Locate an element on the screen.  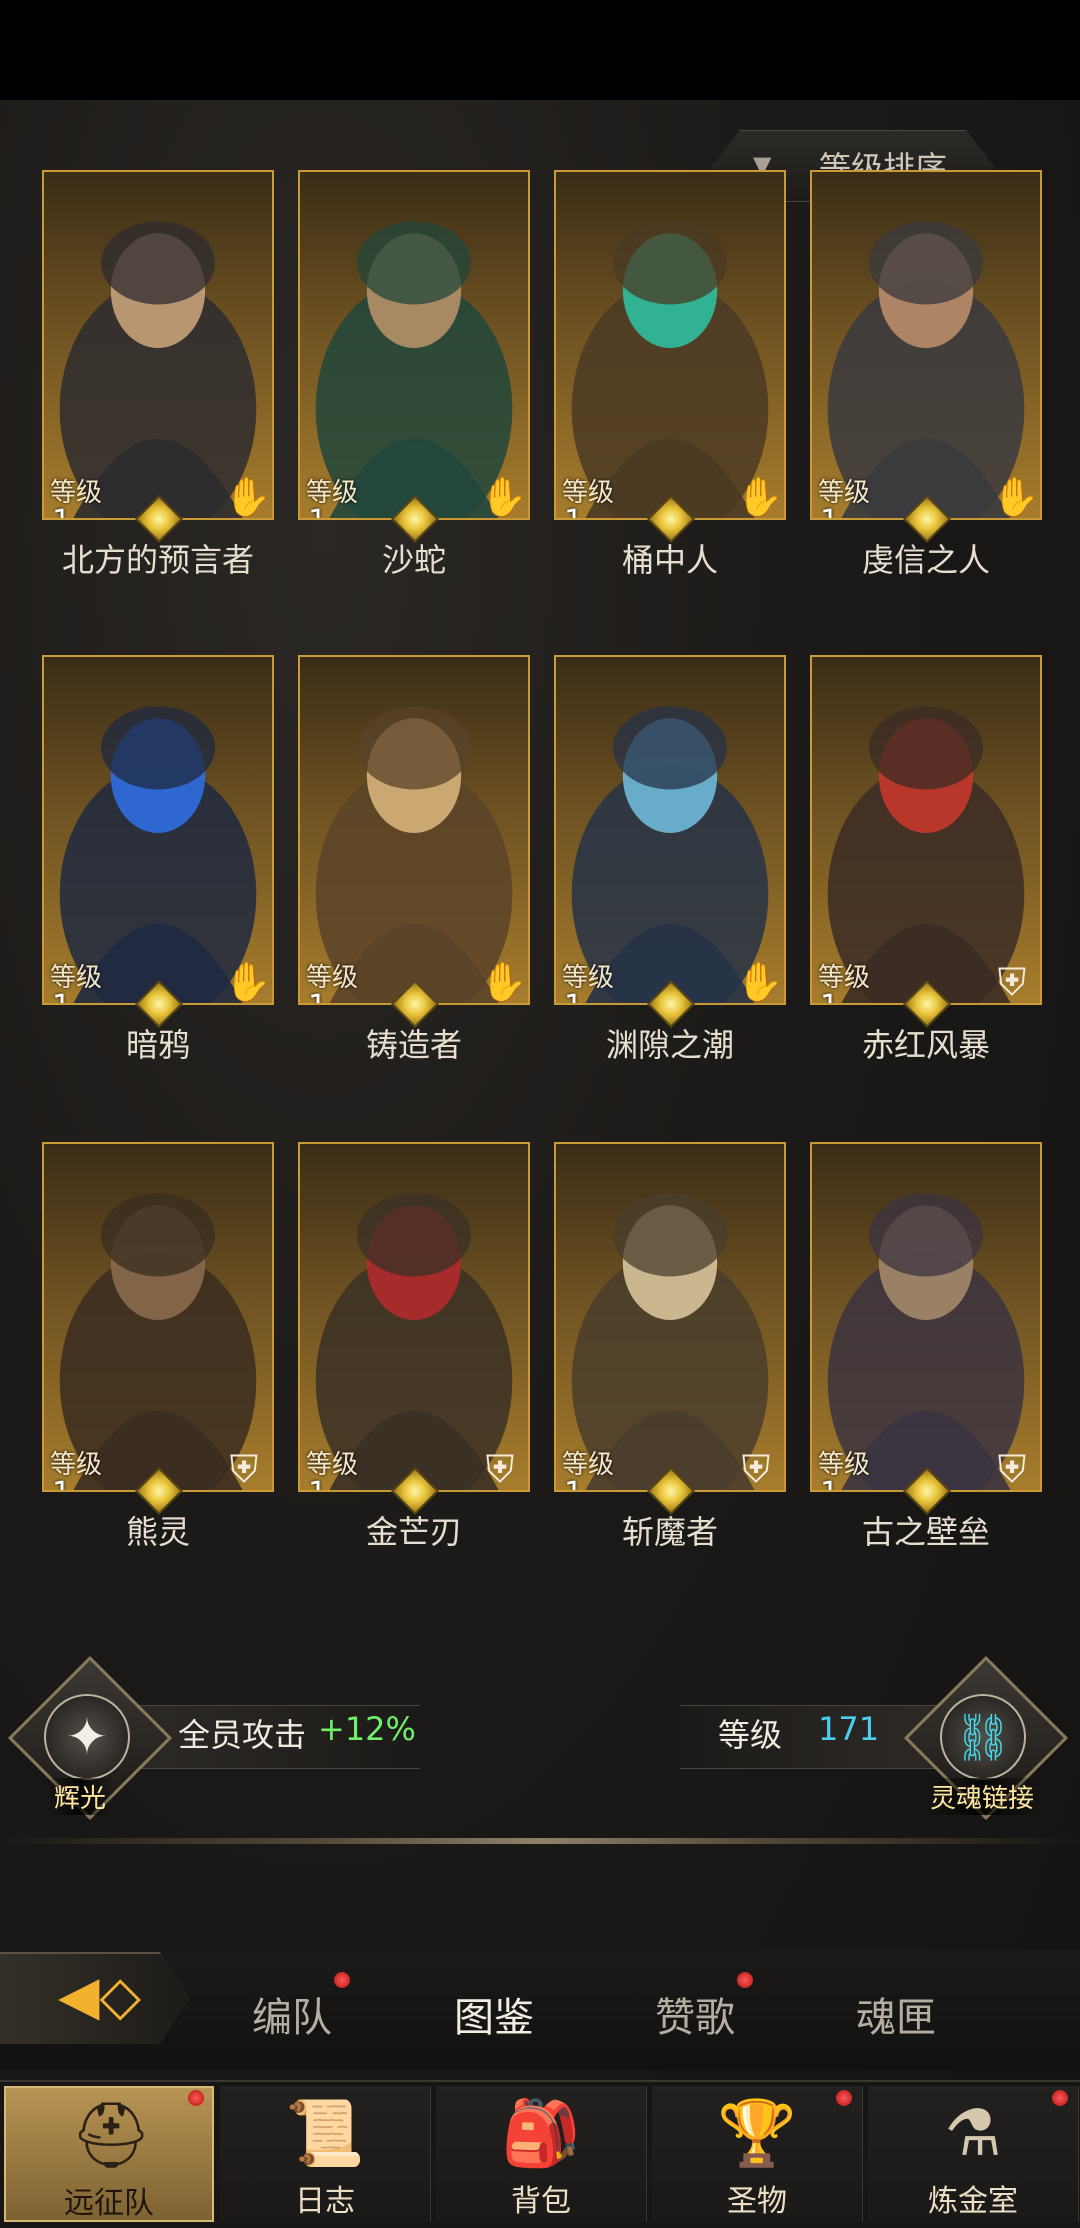
sub-tab: 图鉴 is located at coordinates (494, 2014).